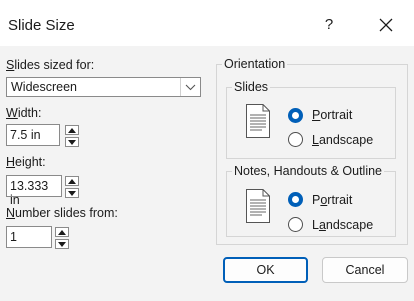 The height and width of the screenshot is (301, 414). What do you see at coordinates (365, 270) in the screenshot?
I see `cancel-button: Cancel` at bounding box center [365, 270].